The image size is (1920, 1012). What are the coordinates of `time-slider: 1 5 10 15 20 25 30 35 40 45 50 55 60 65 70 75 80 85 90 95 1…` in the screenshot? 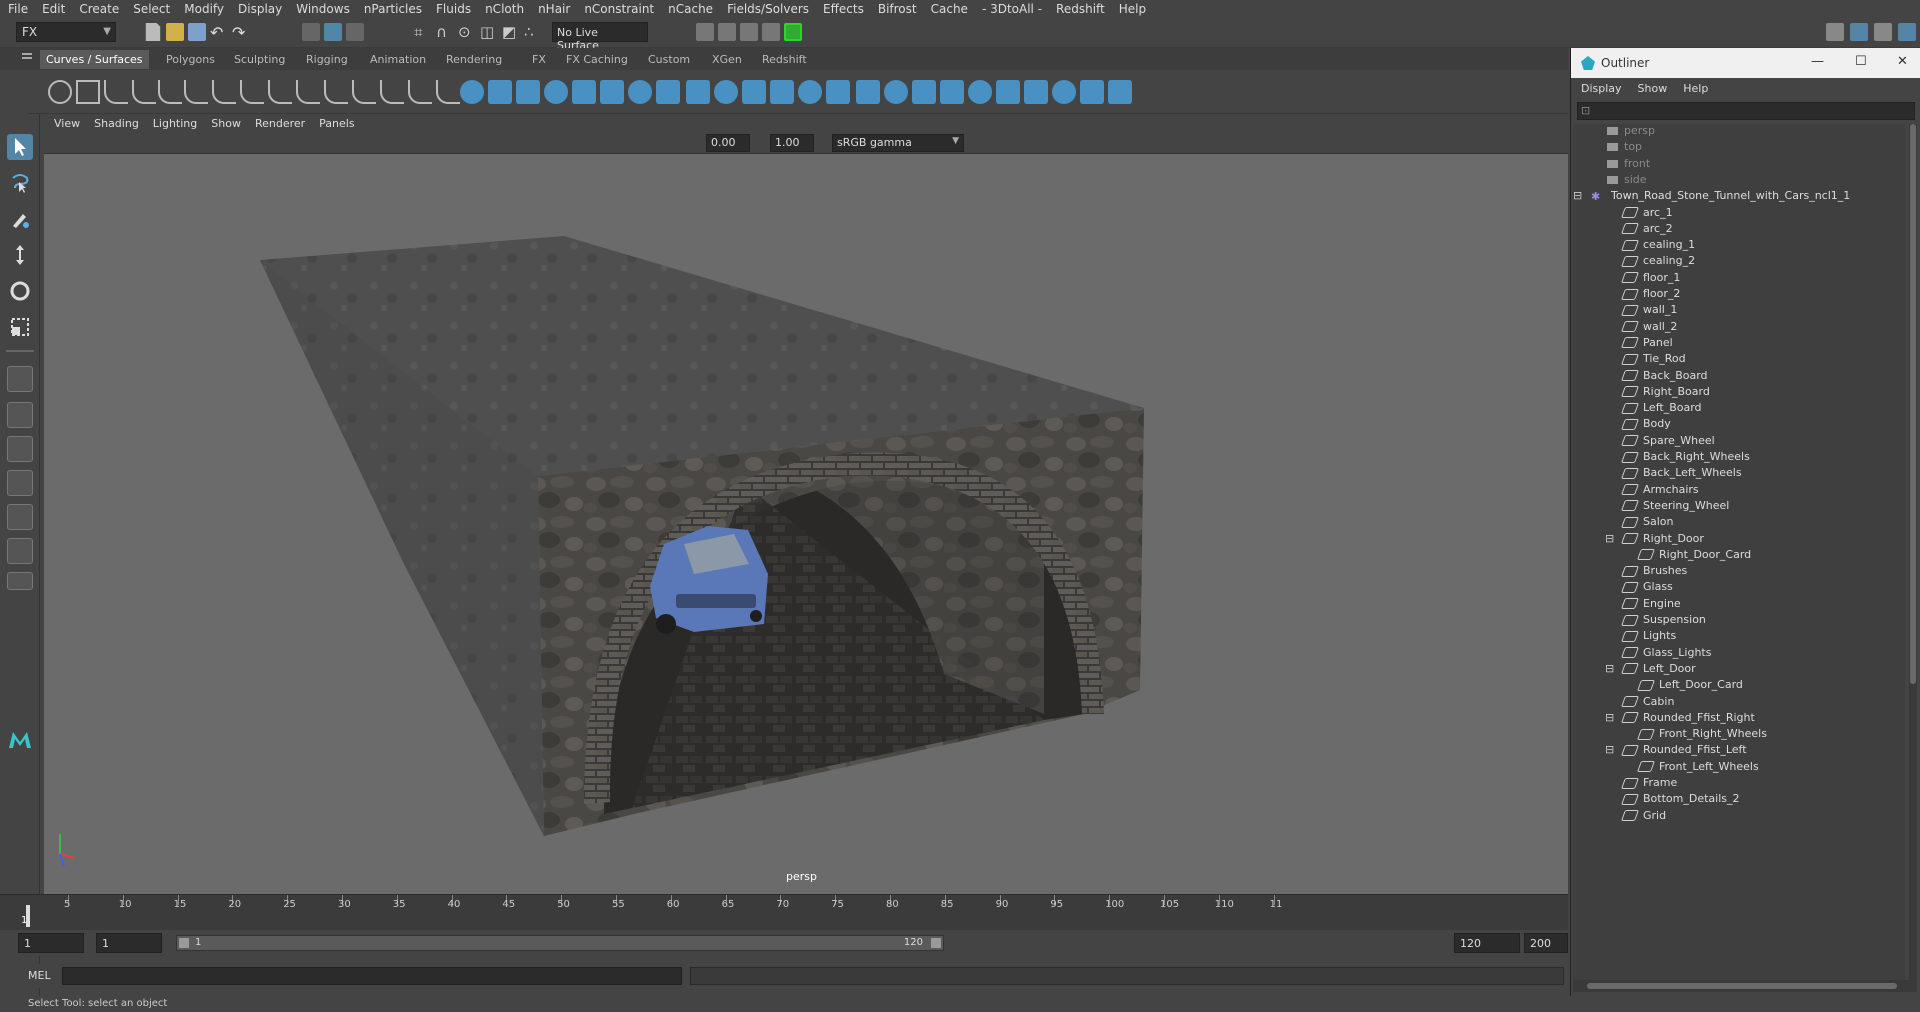 It's located at (784, 912).